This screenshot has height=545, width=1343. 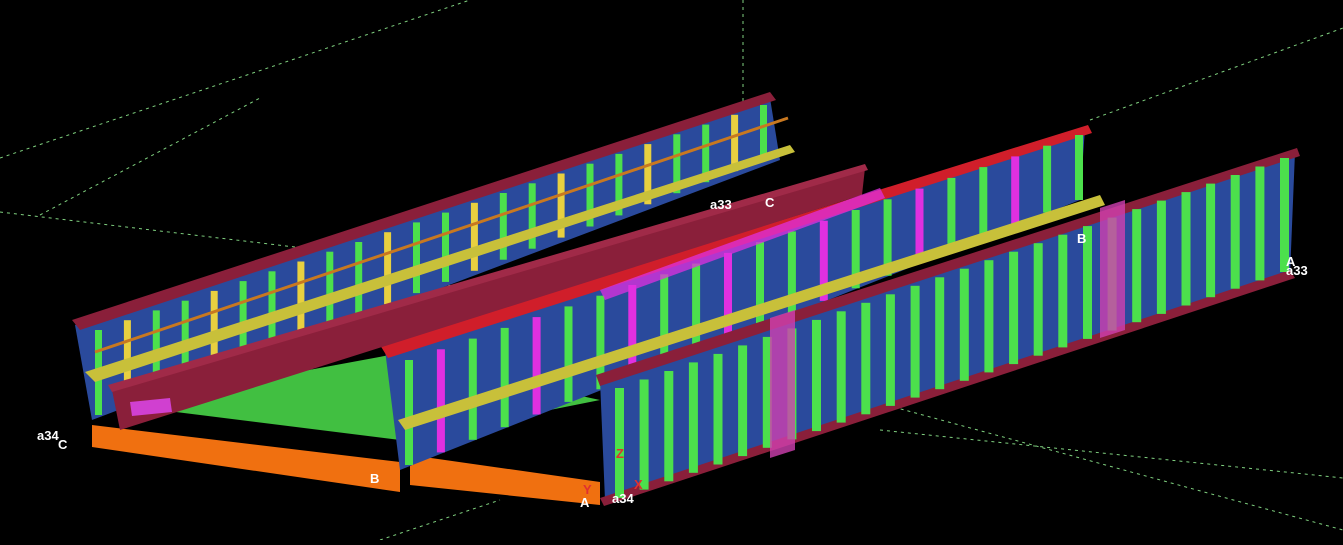 What do you see at coordinates (505, 480) in the screenshot?
I see `bottom-plate-right` at bounding box center [505, 480].